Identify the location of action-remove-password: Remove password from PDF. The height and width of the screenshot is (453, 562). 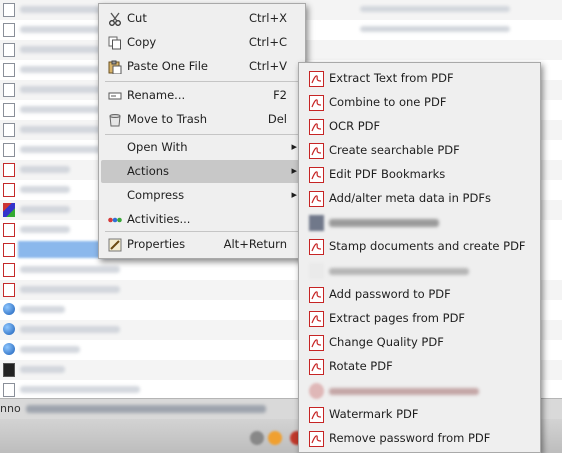
(419, 438).